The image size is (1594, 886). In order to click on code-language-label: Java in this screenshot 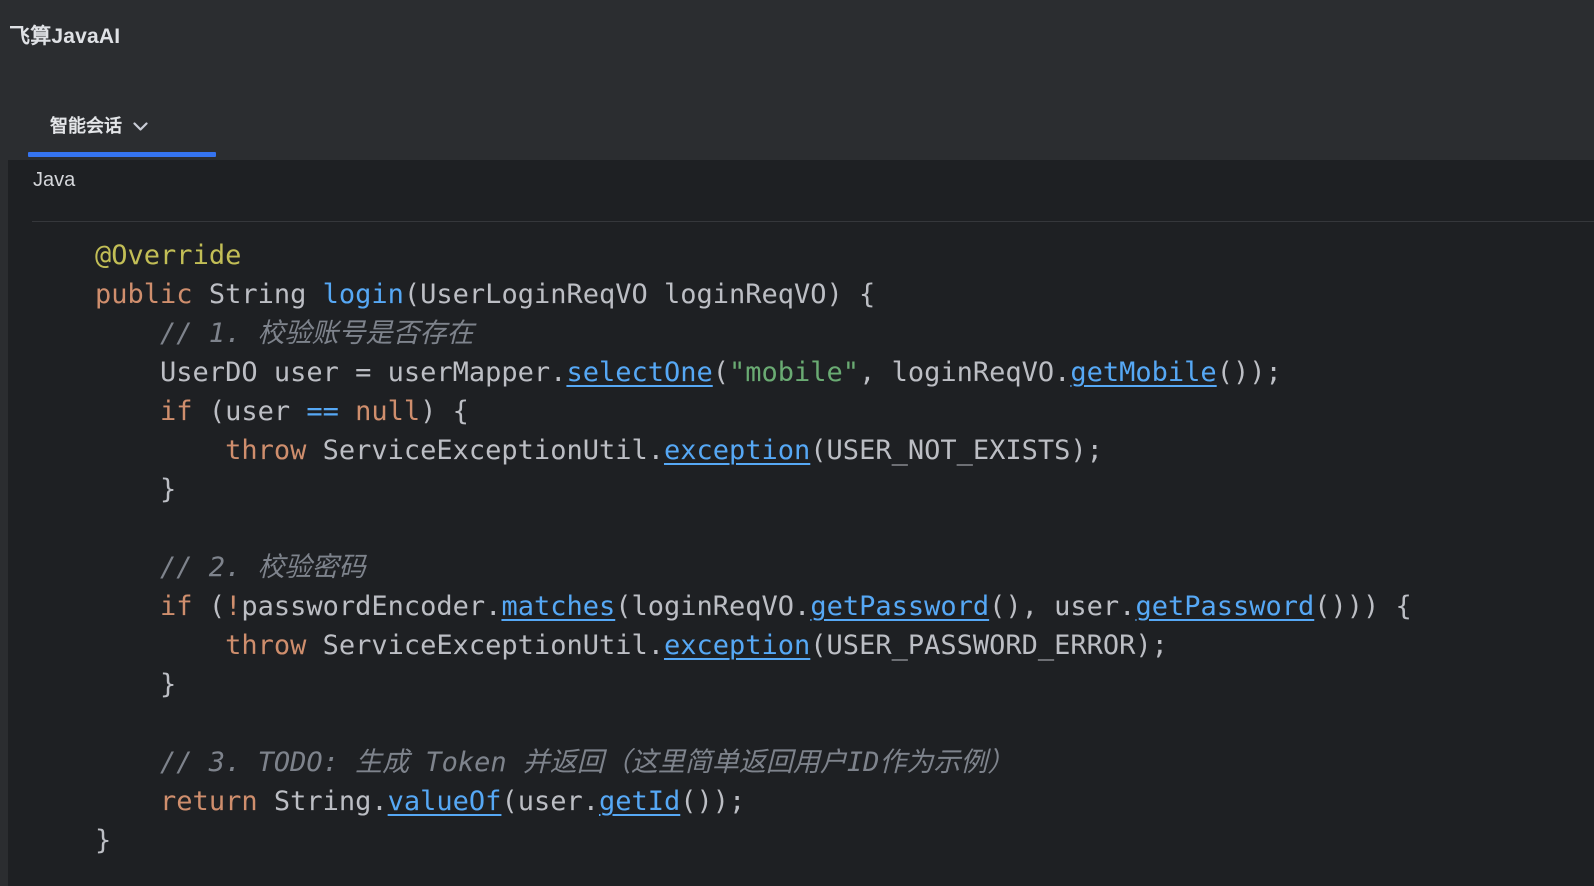, I will do `click(54, 180)`.